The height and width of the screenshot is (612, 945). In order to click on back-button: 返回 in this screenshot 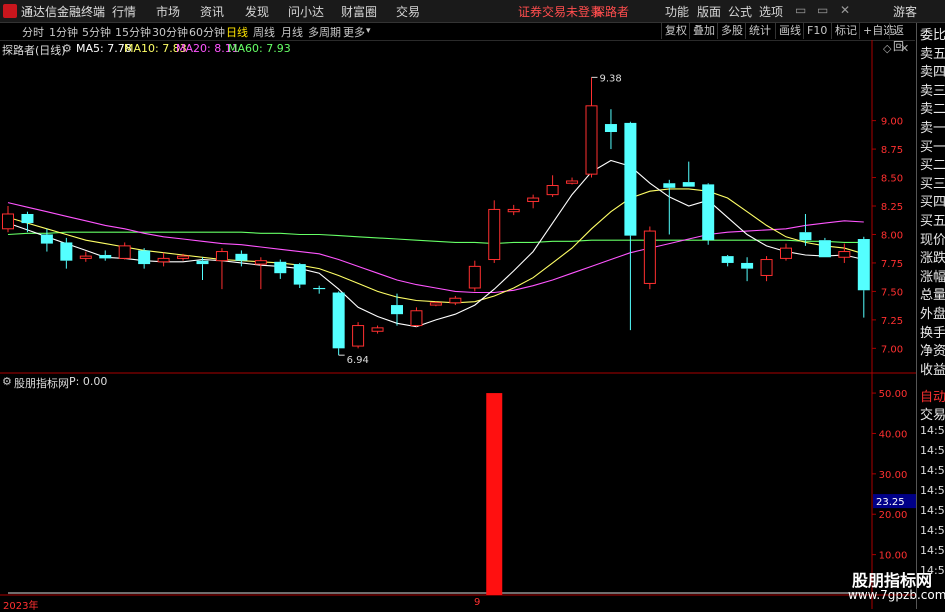, I will do `click(902, 38)`.